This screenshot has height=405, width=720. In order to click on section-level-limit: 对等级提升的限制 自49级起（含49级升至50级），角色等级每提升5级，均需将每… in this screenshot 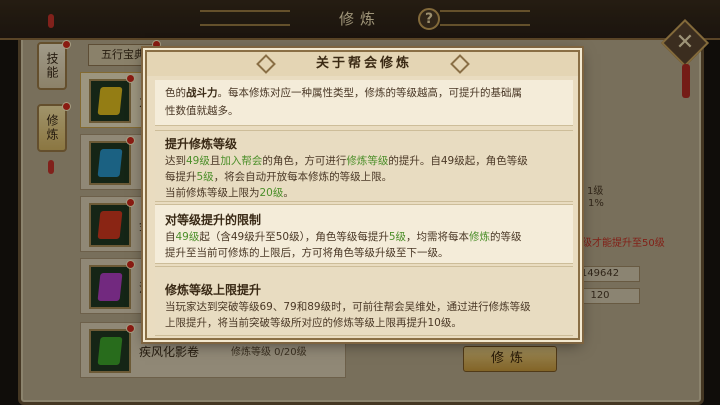, I will do `click(364, 234)`.